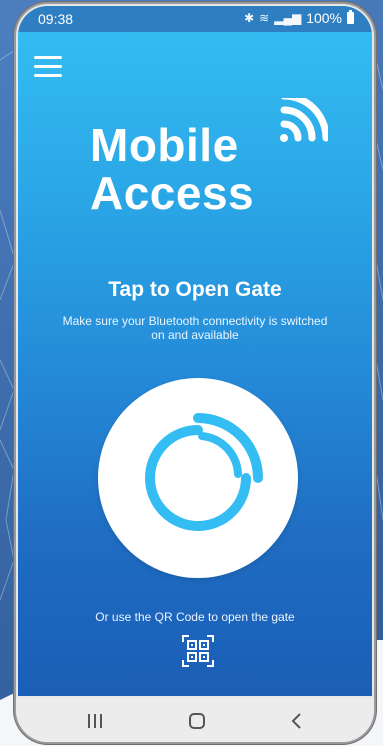 This screenshot has width=383, height=746. I want to click on wireless-signal-icon, so click(304, 120).